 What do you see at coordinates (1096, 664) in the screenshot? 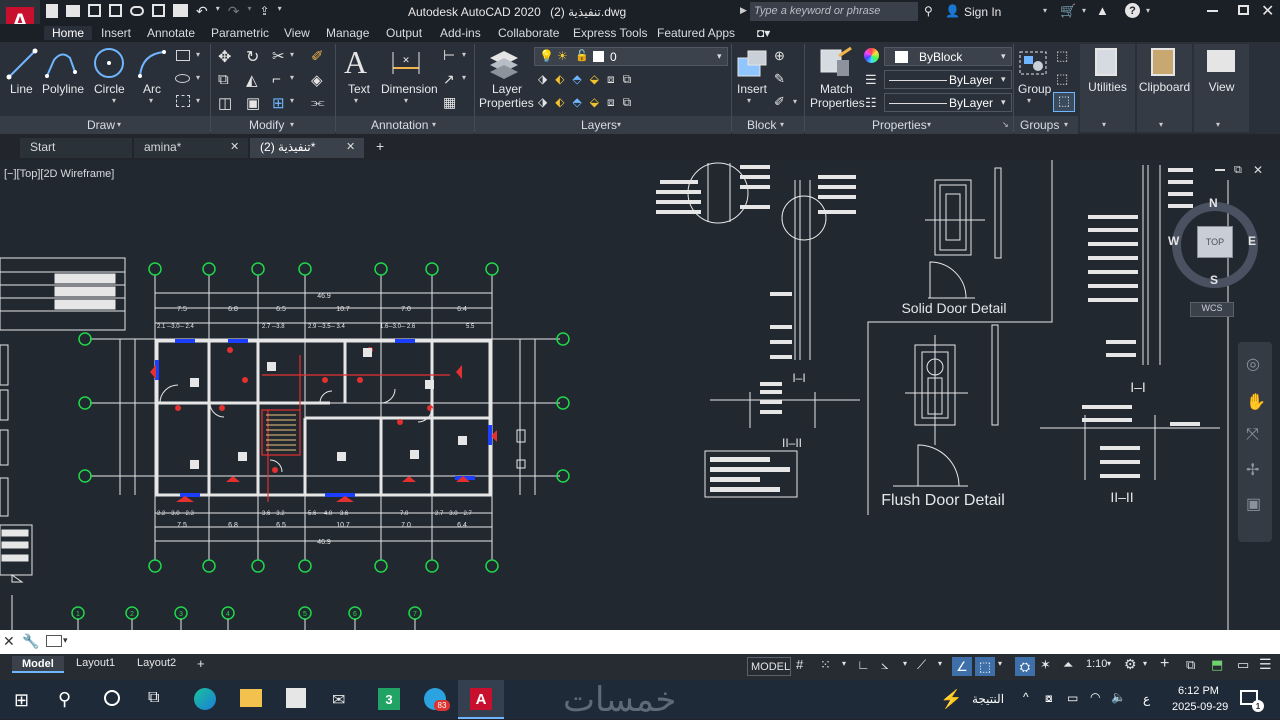
I see `annotation-scale-value: 1:10` at bounding box center [1096, 664].